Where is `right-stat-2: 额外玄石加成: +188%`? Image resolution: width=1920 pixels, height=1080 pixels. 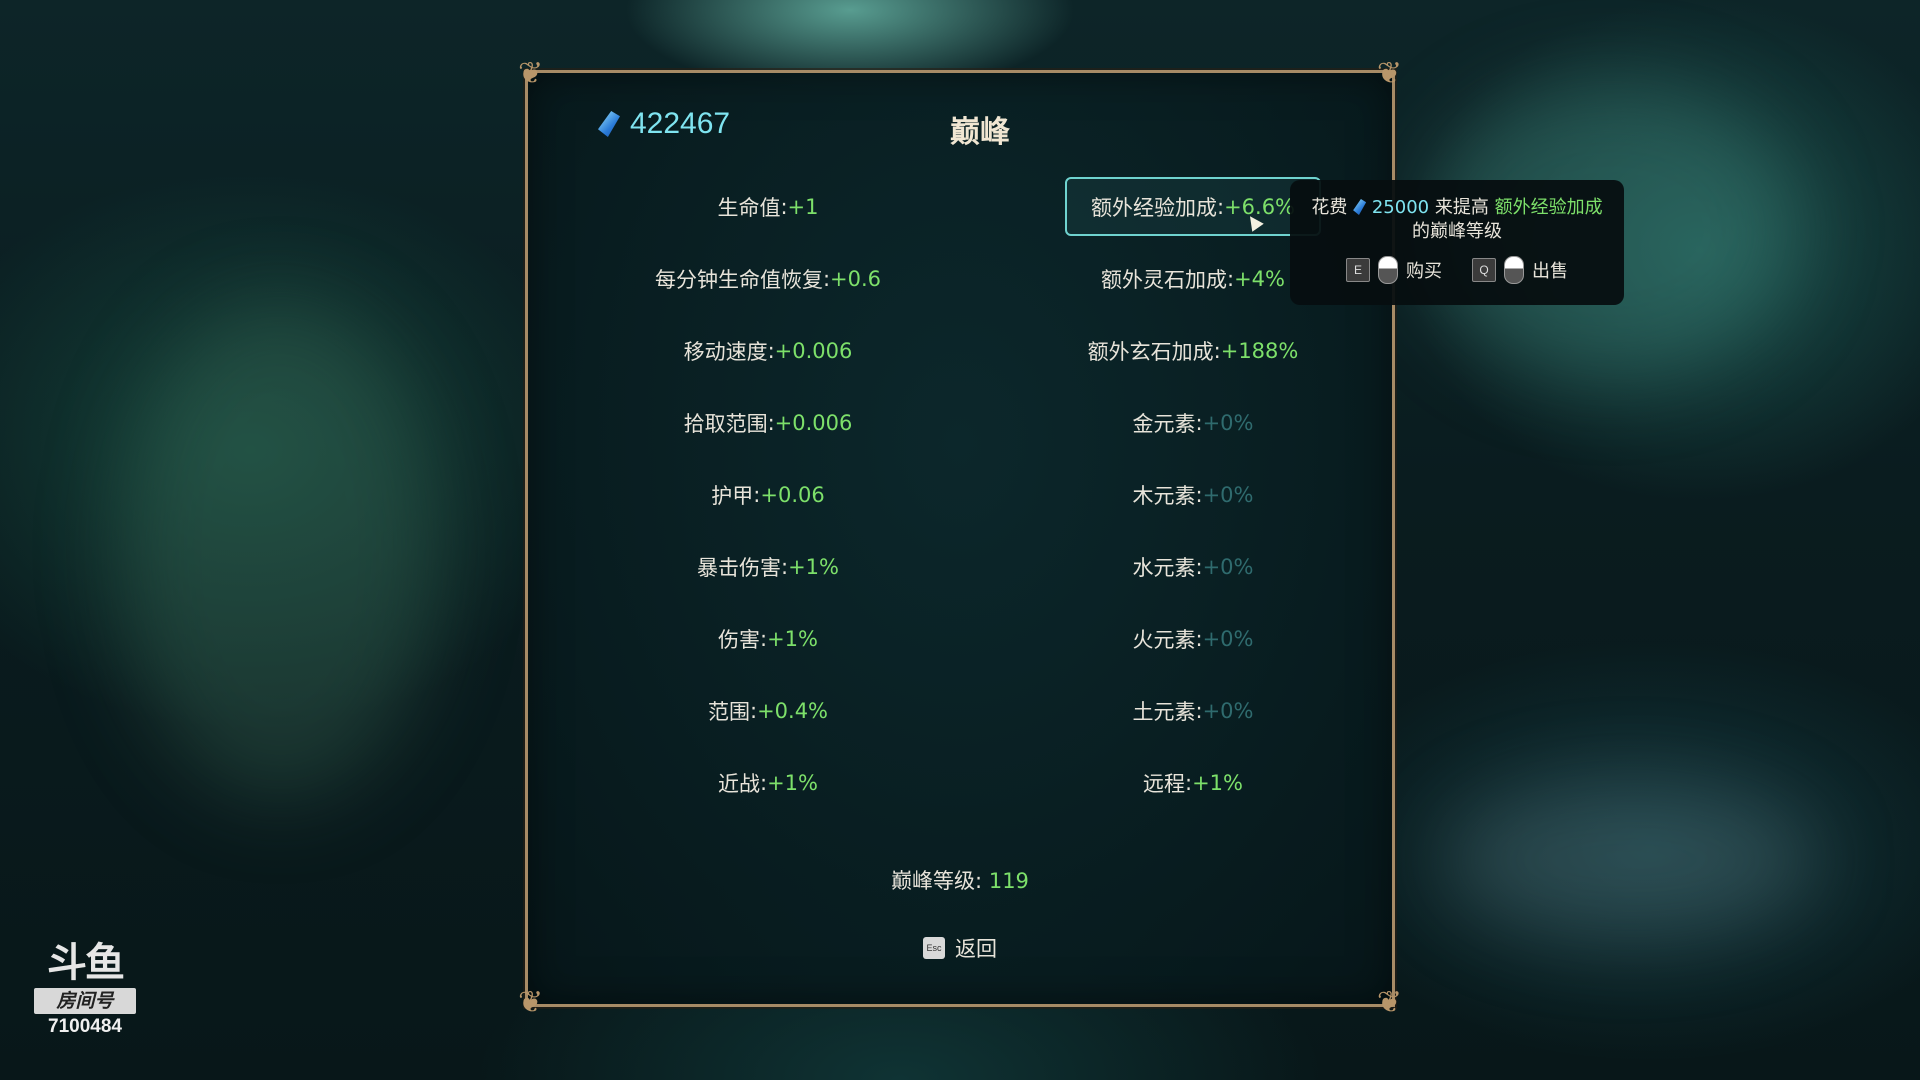 right-stat-2: 额外玄石加成: +188% is located at coordinates (1193, 350).